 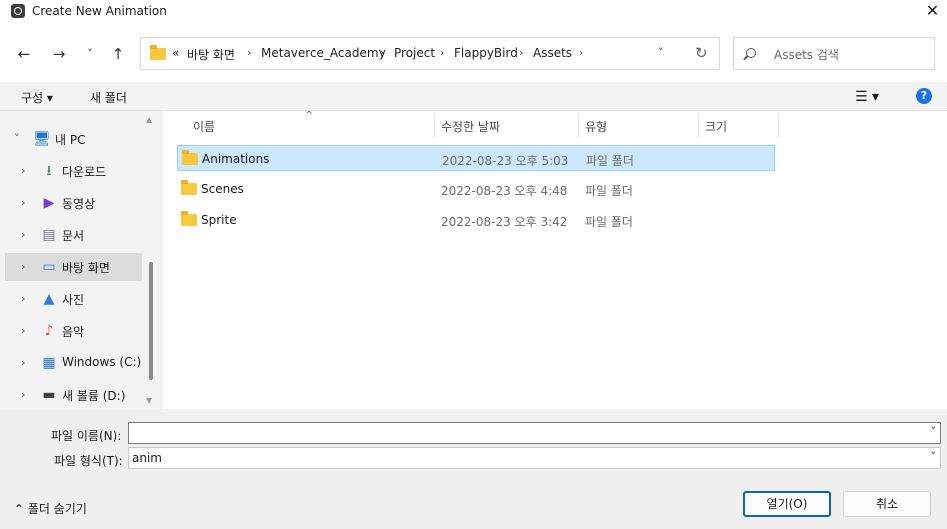 I want to click on window-title: Create New Animation, so click(x=99, y=11).